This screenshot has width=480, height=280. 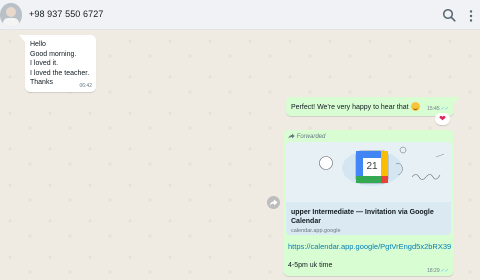 I want to click on bubble-tail, so click(x=457, y=100).